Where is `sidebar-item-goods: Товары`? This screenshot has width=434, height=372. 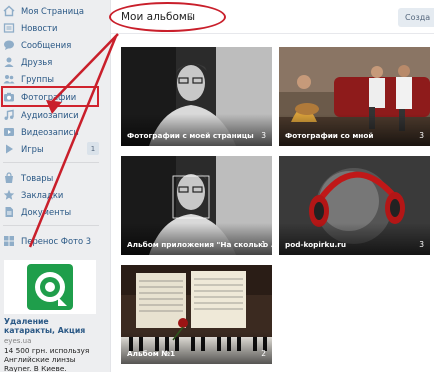
sidebar-item-goods: Товары is located at coordinates (51, 177).